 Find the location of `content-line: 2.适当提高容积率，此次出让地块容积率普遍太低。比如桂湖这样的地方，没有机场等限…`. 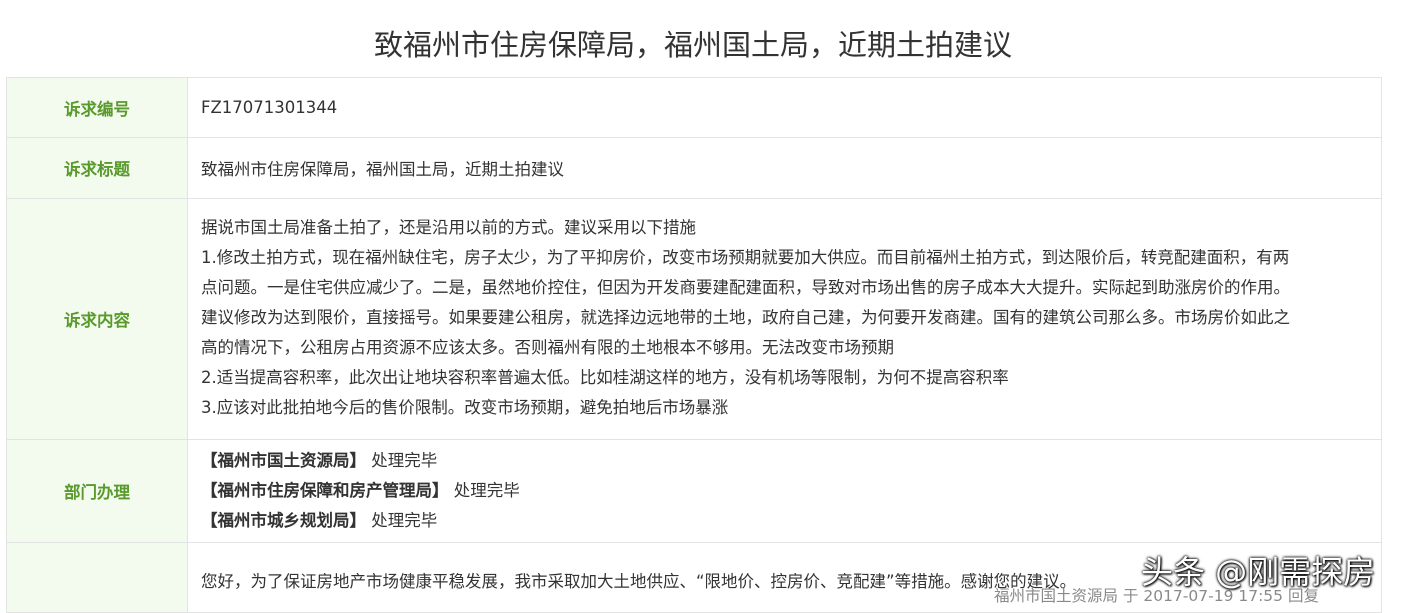

content-line: 2.适当提高容积率，此次出让地块容积率普遍太低。比如桂湖这样的地方，没有机场等限… is located at coordinates (605, 377).